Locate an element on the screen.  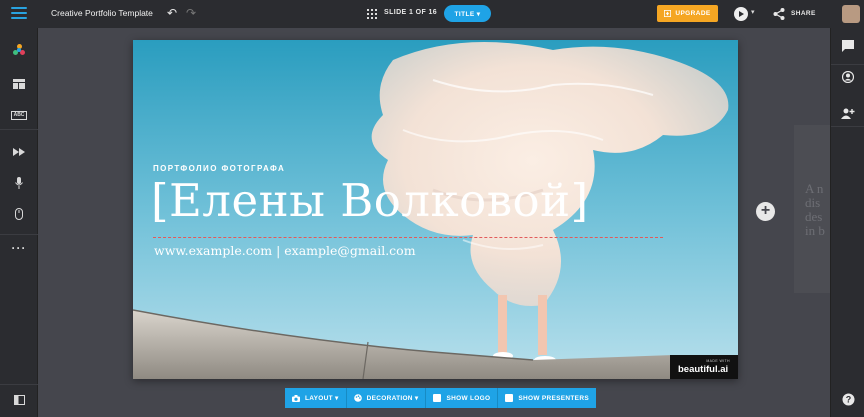
slide-contact-line: www.example.com | example@gmail.com is located at coordinates (285, 250).